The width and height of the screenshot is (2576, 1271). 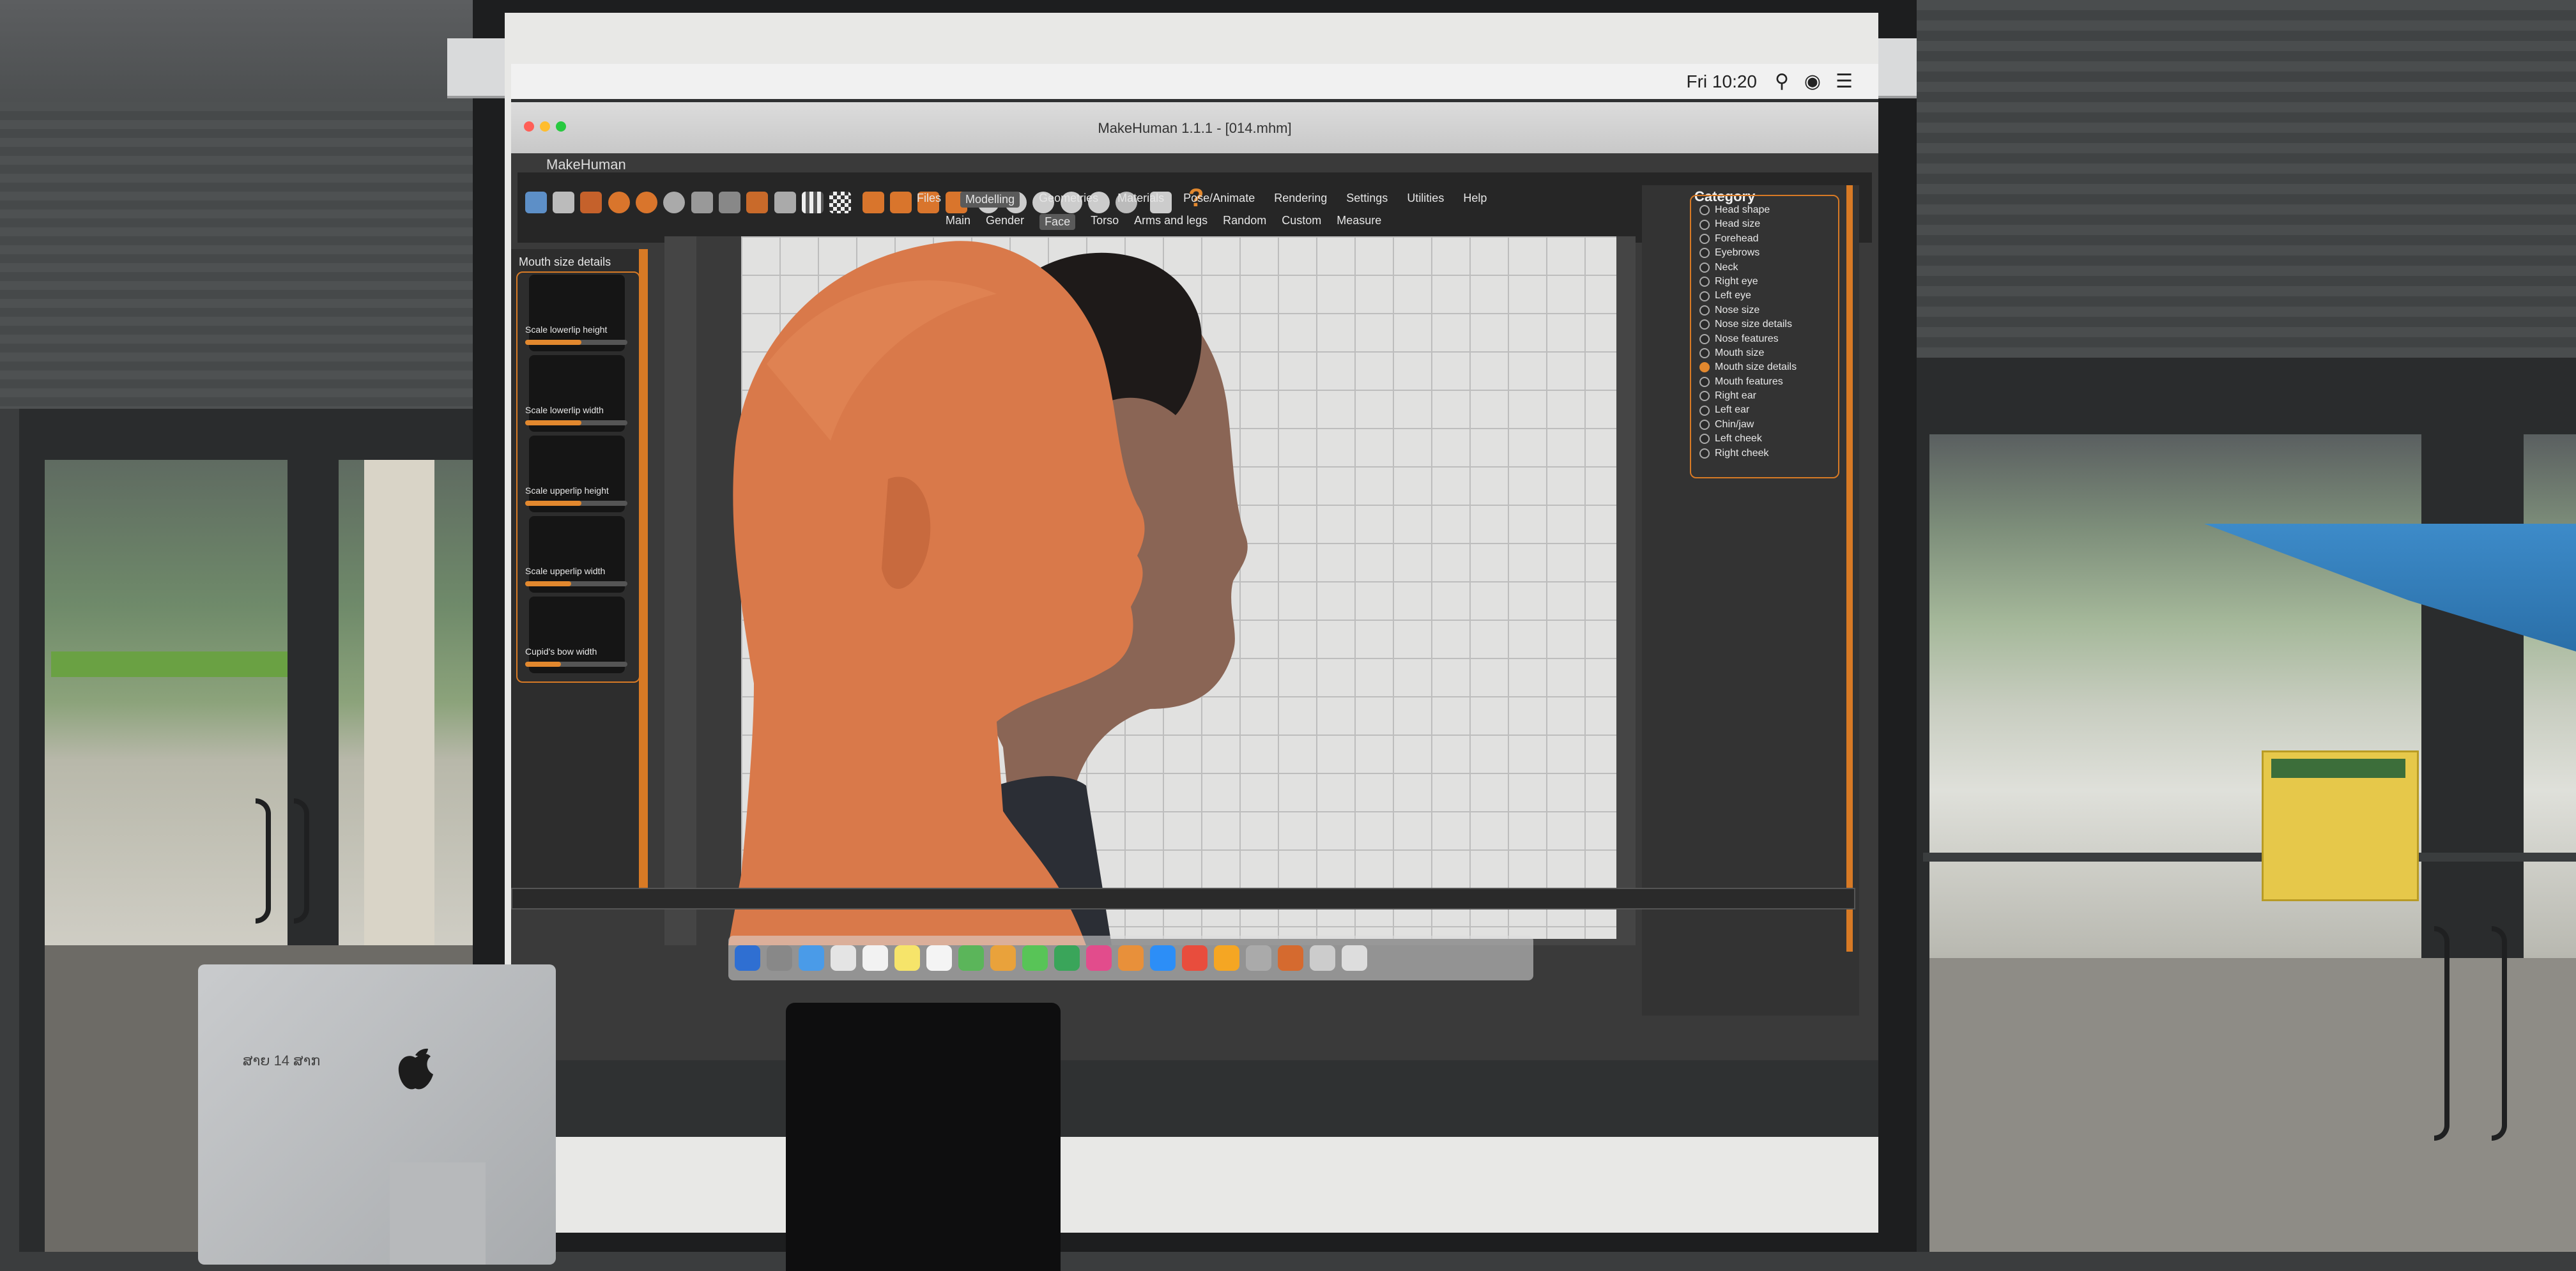 What do you see at coordinates (674, 202) in the screenshot?
I see `reset-icon` at bounding box center [674, 202].